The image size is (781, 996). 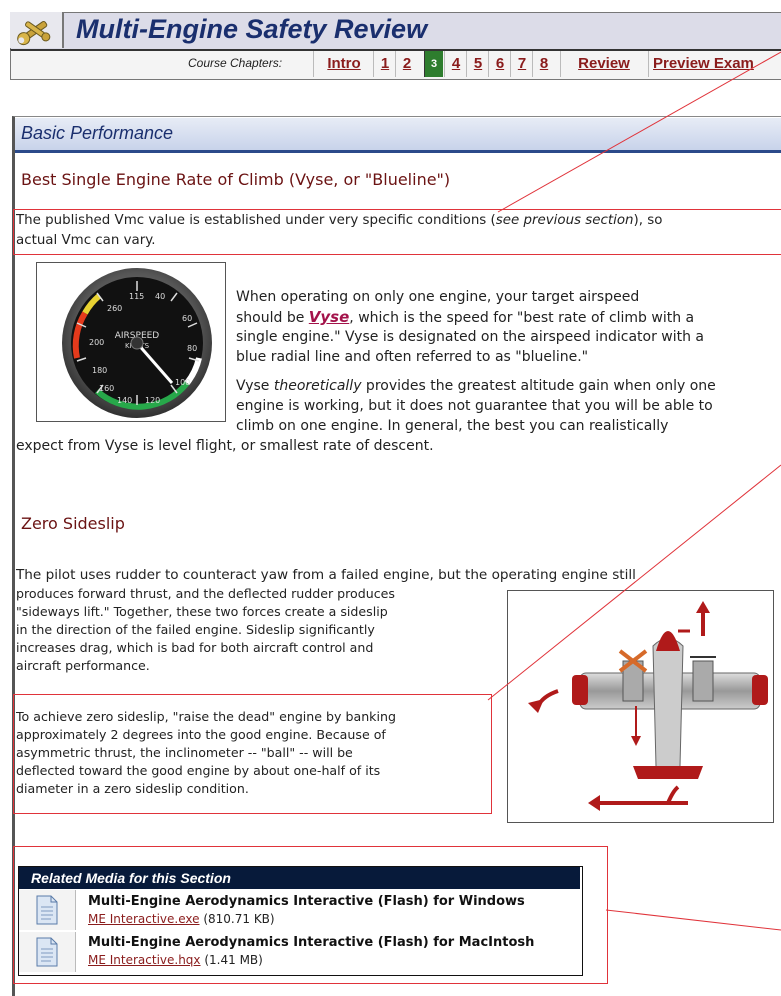 I want to click on sideslip-diagram-image, so click(x=640, y=706).